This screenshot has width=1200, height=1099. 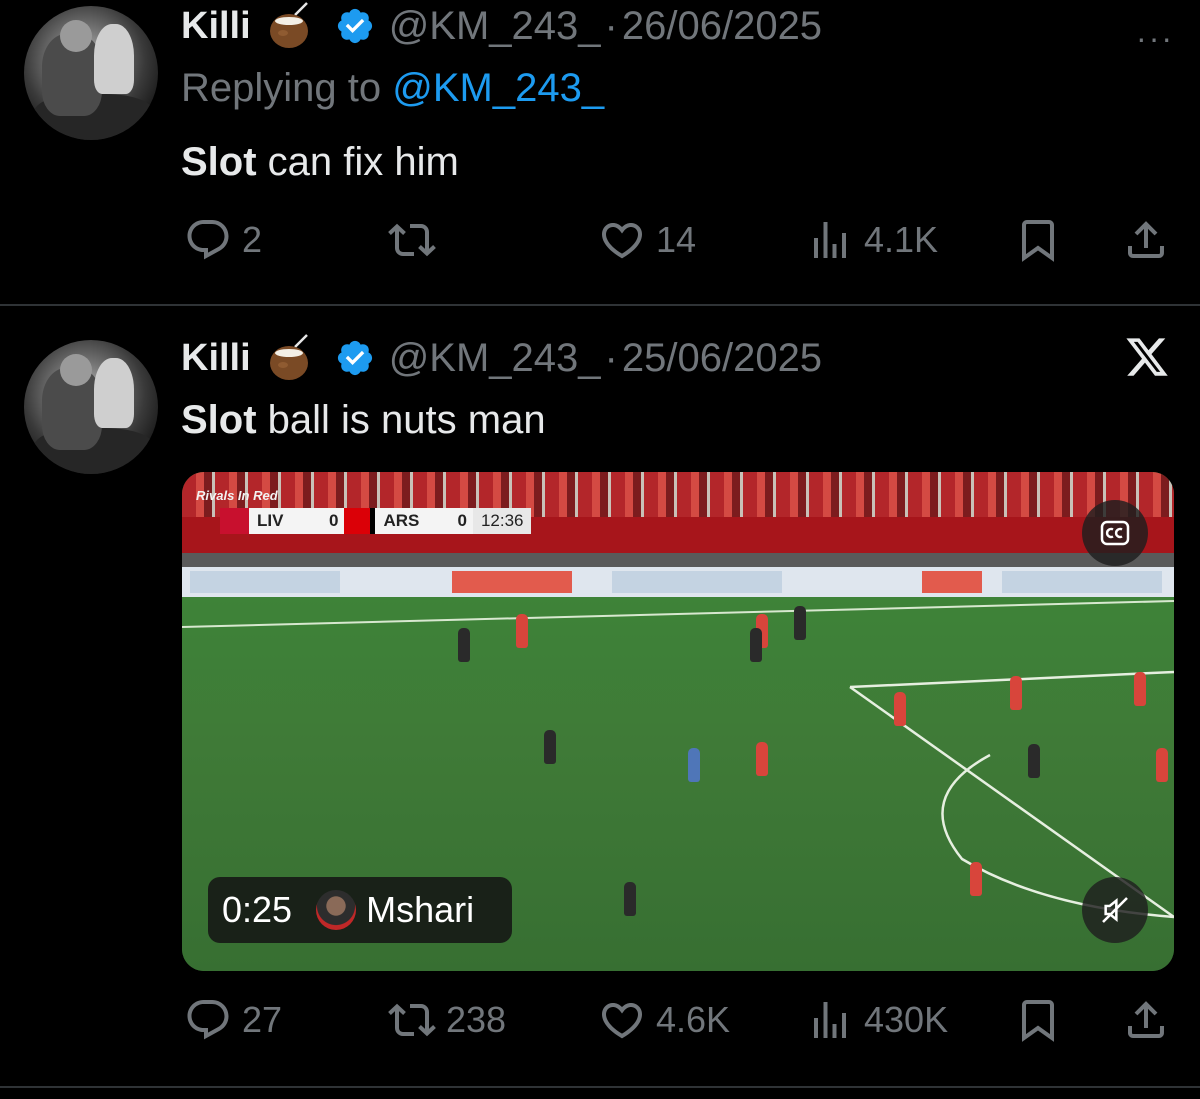 I want to click on action-bar: 2 14 4.1K, so click(x=600, y=241).